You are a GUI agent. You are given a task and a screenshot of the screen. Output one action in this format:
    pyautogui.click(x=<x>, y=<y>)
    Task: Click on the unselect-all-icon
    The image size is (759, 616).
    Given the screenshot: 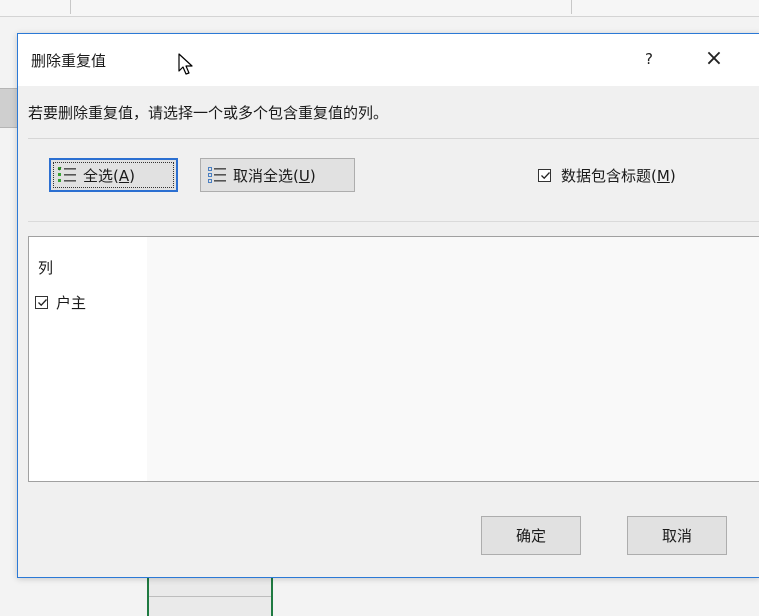 What is the action you would take?
    pyautogui.click(x=217, y=175)
    